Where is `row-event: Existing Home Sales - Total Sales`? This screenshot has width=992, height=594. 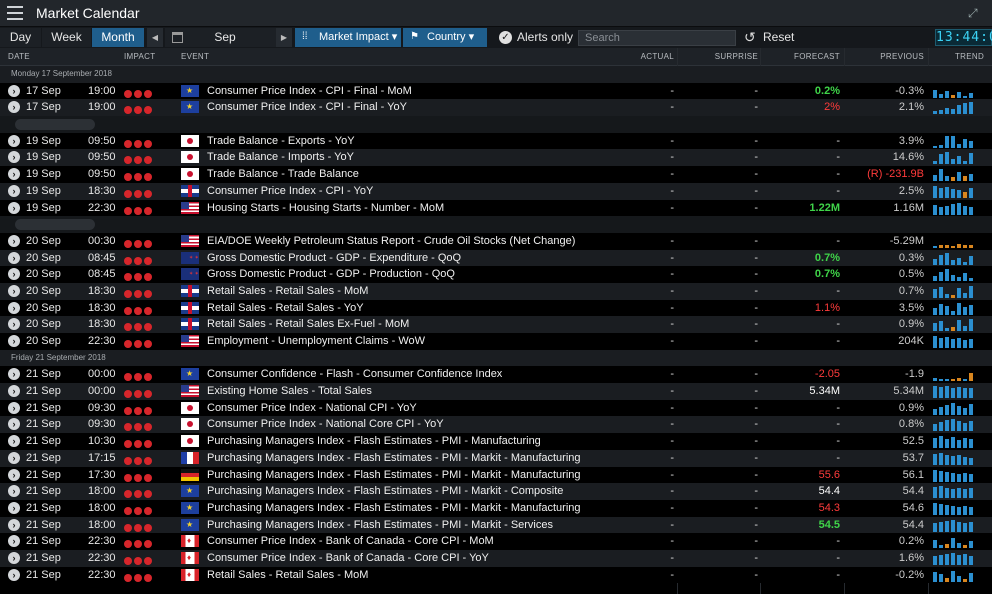 row-event: Existing Home Sales - Total Sales is located at coordinates (289, 391).